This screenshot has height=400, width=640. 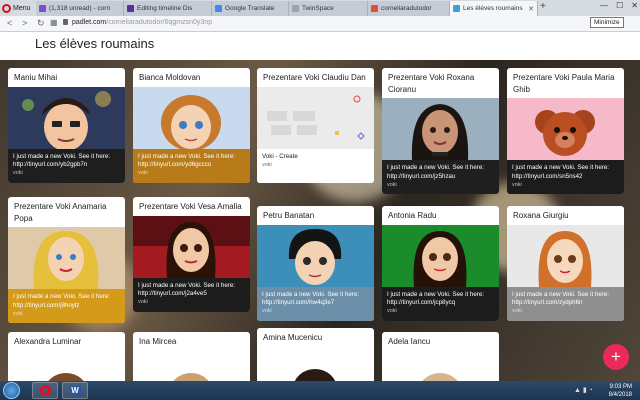 I want to click on browser-tab: TwinSpace, so click(x=328, y=8).